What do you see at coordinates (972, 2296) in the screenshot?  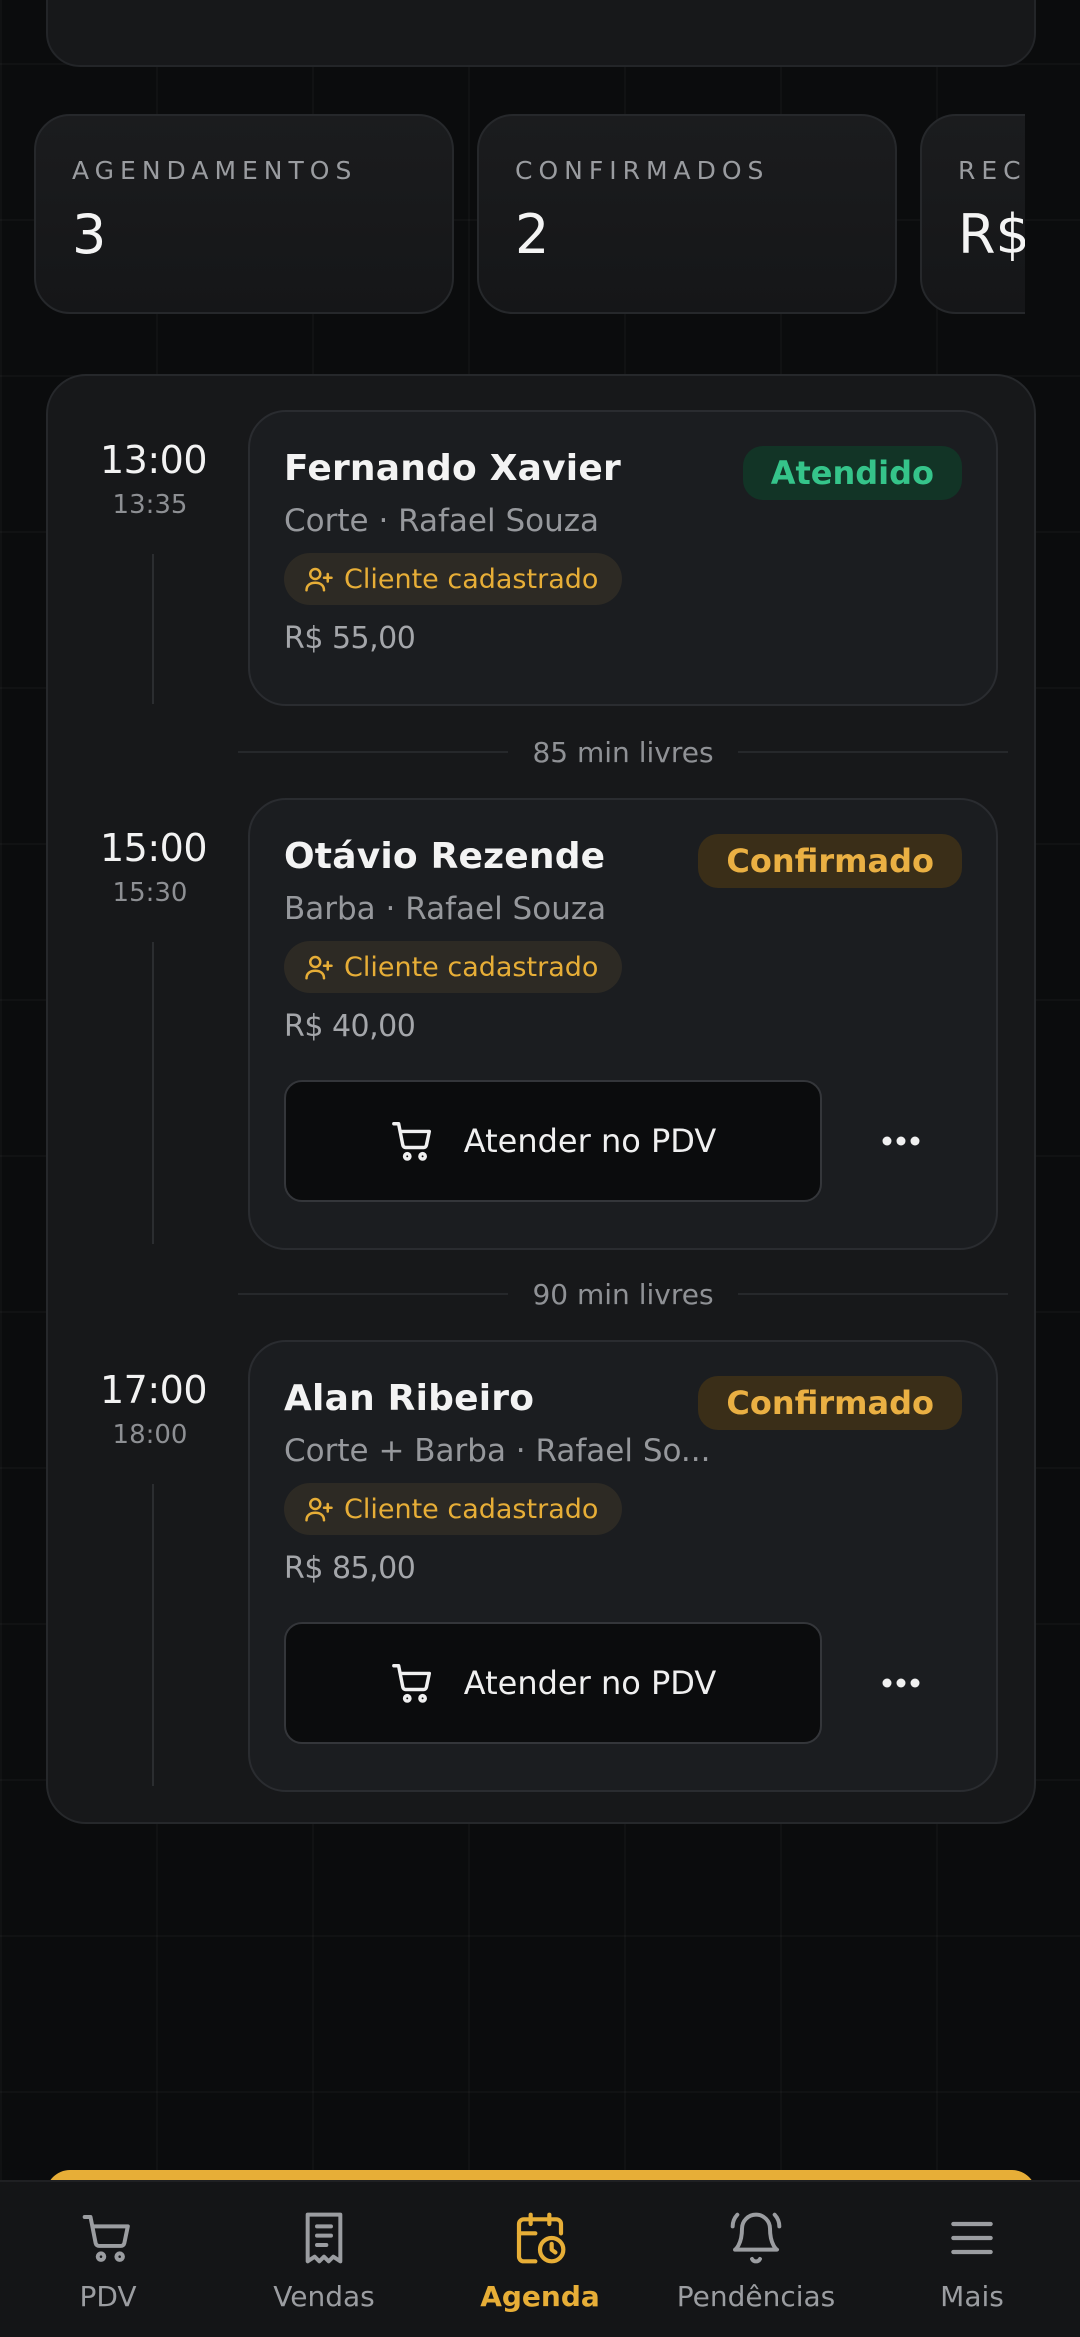 I see `nav-label: Mais` at bounding box center [972, 2296].